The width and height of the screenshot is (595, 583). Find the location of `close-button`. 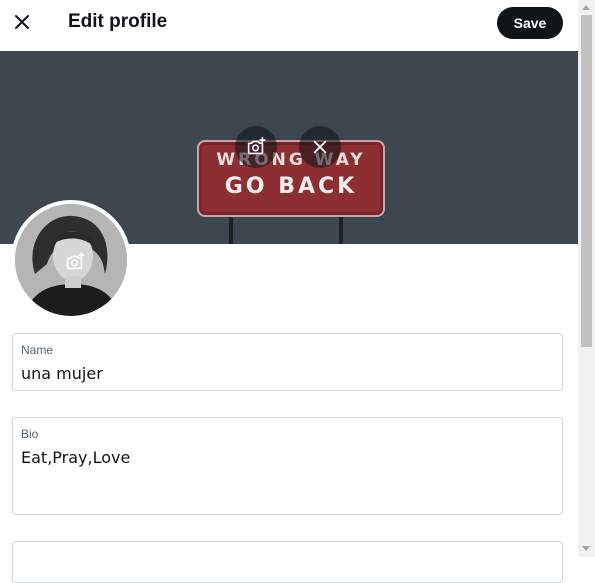

close-button is located at coordinates (22, 22).